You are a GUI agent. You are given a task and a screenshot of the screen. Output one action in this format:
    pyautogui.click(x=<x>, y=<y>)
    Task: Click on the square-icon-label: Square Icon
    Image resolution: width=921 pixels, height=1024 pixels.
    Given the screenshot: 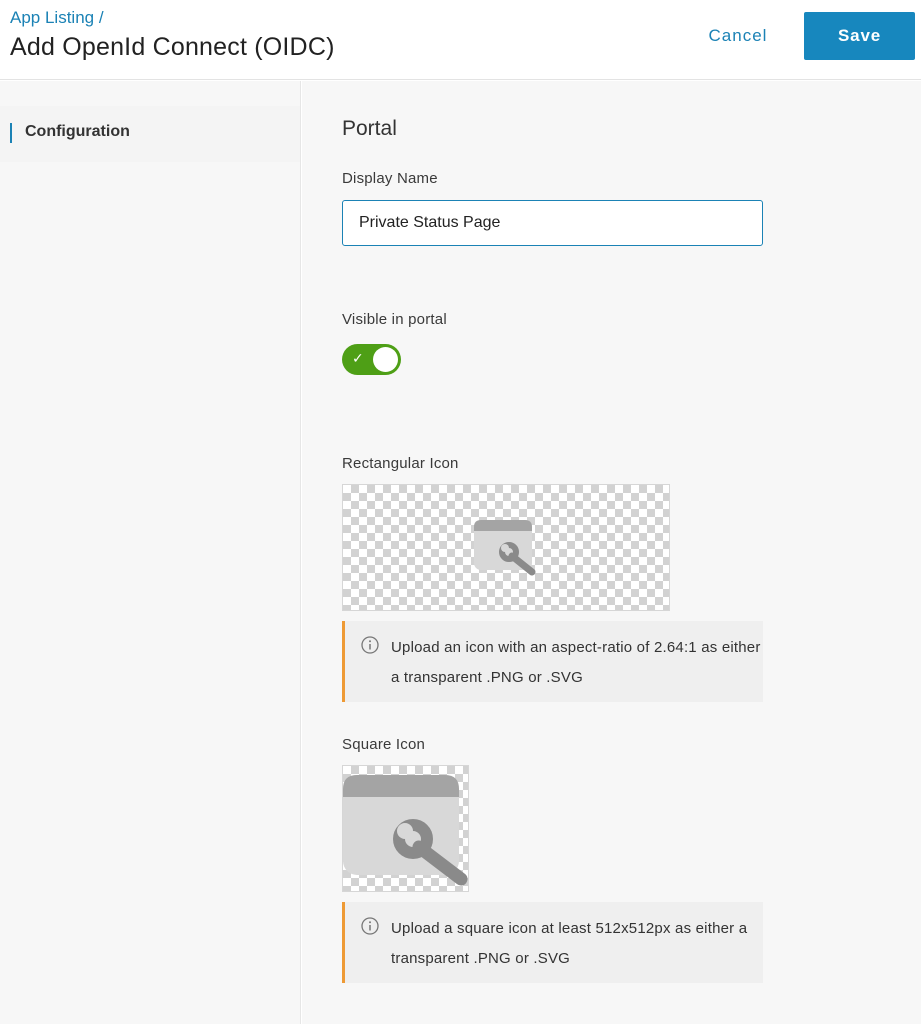 What is the action you would take?
    pyautogui.click(x=384, y=744)
    